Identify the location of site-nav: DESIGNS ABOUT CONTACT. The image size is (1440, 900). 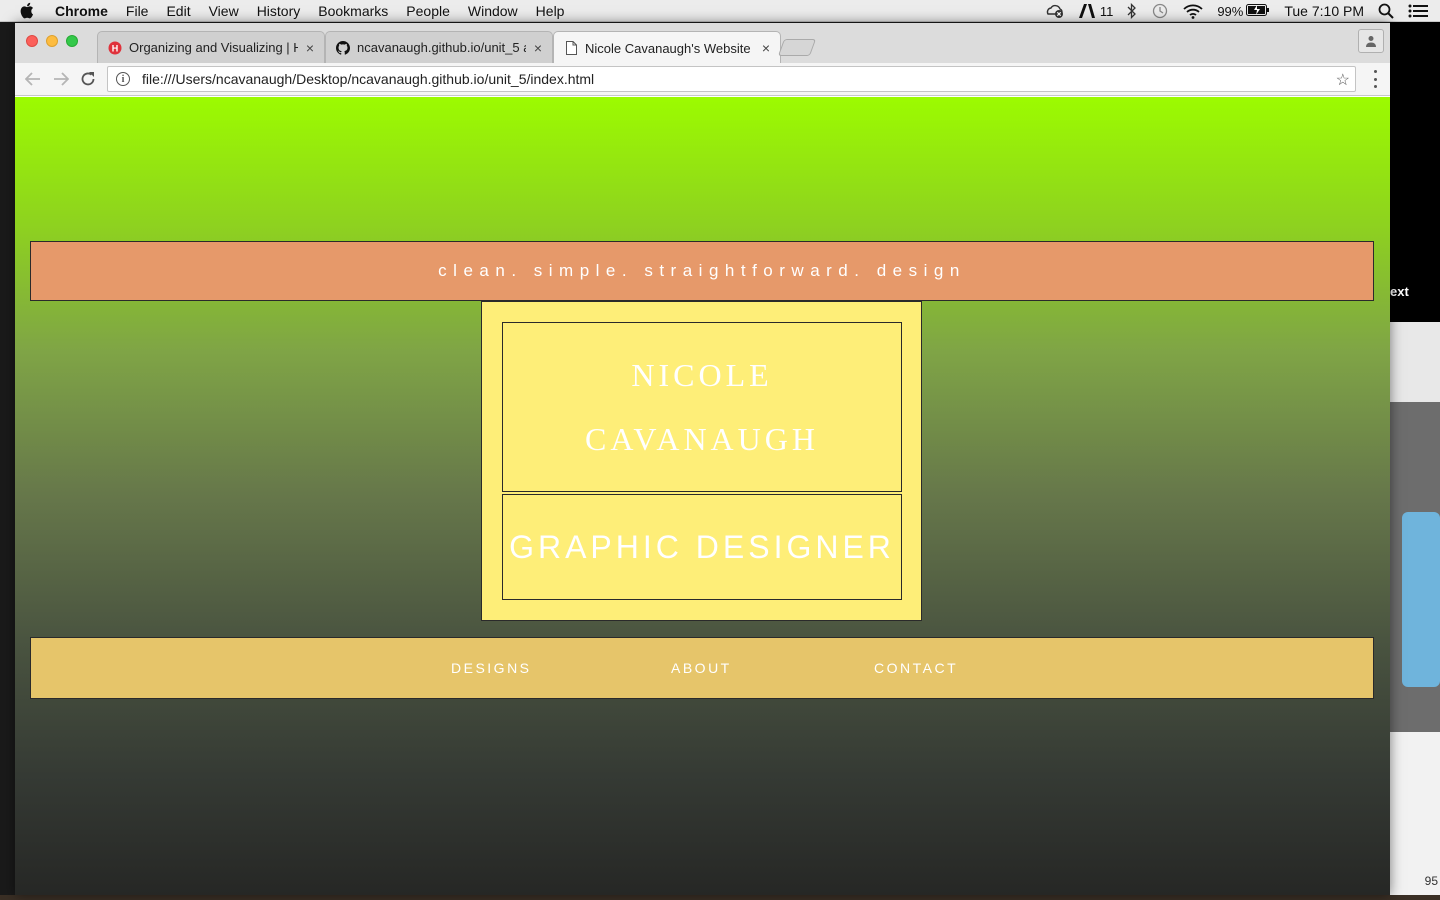
(702, 668).